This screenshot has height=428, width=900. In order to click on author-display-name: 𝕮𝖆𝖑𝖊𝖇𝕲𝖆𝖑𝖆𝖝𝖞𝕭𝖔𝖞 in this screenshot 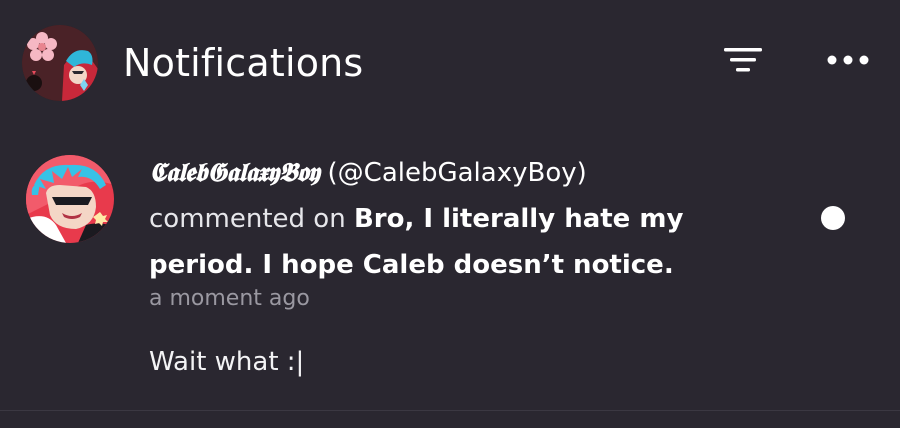, I will do `click(234, 173)`.